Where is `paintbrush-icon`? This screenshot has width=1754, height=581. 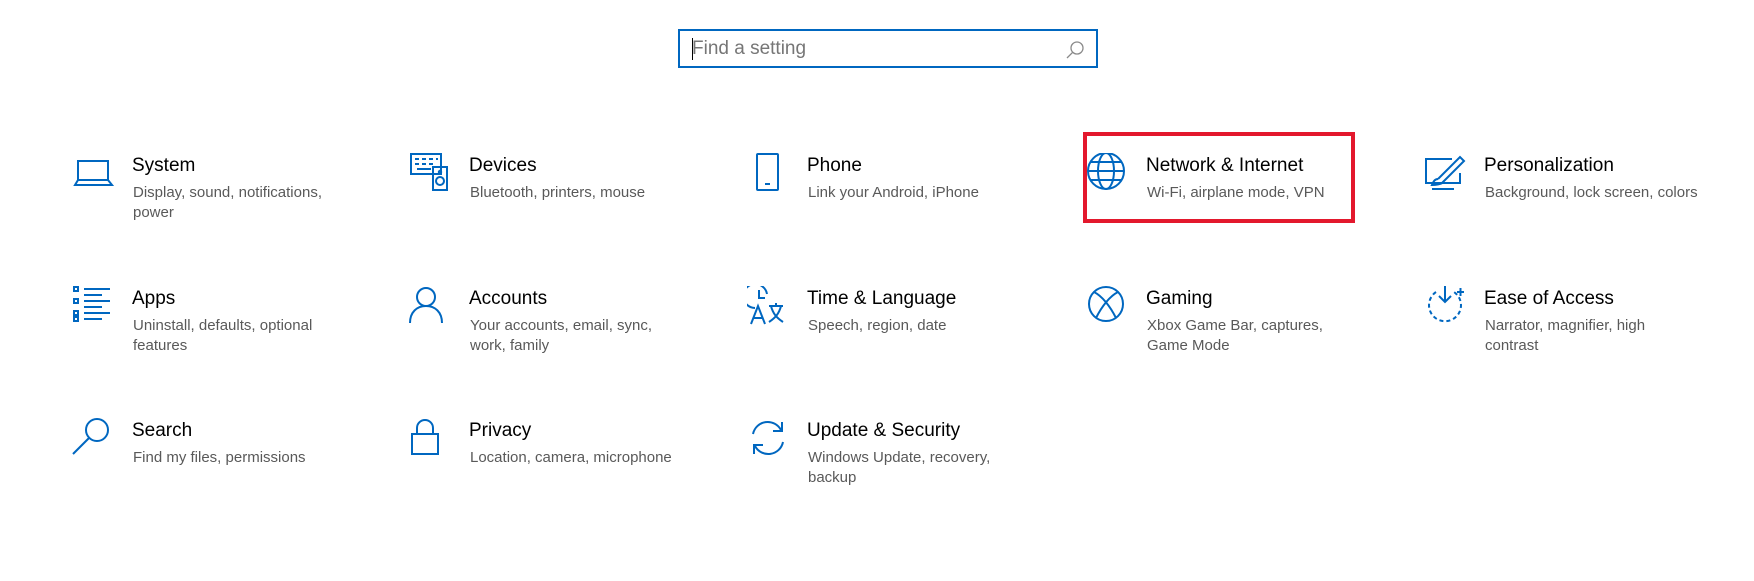 paintbrush-icon is located at coordinates (1446, 175).